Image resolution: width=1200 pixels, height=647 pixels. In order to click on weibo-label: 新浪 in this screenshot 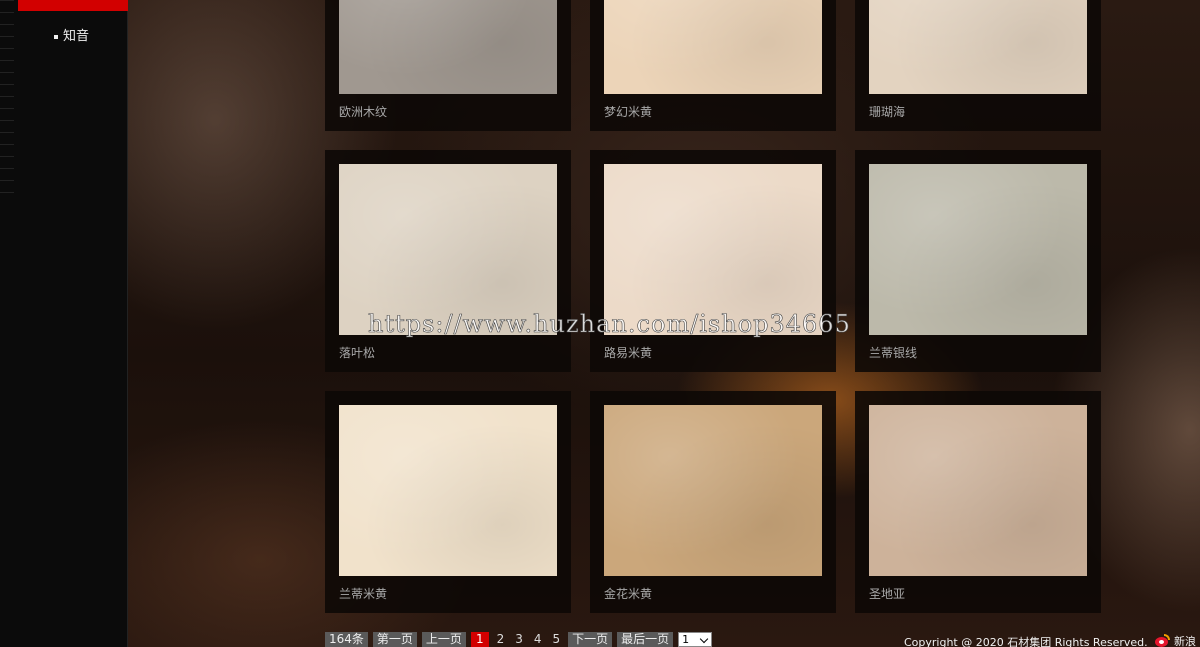, I will do `click(1185, 641)`.